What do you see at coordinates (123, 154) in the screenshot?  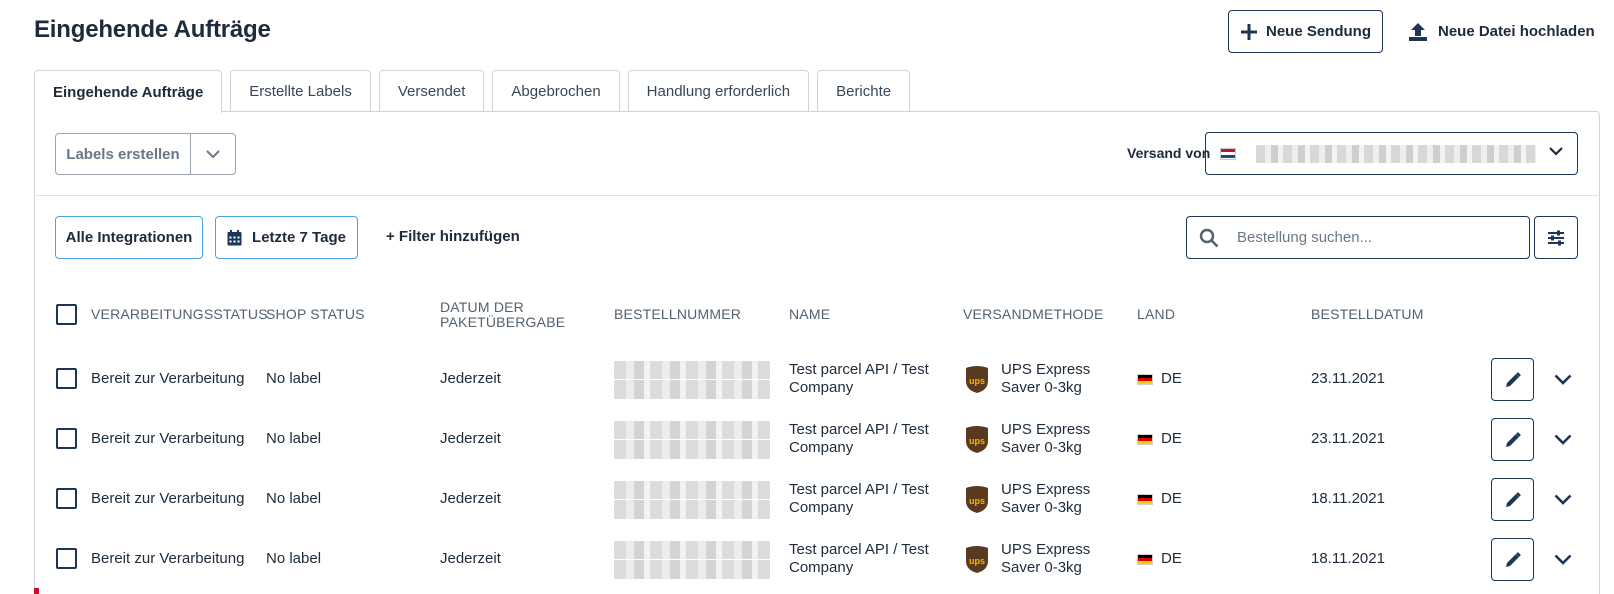 I see `create-labels-button: Labels erstellen` at bounding box center [123, 154].